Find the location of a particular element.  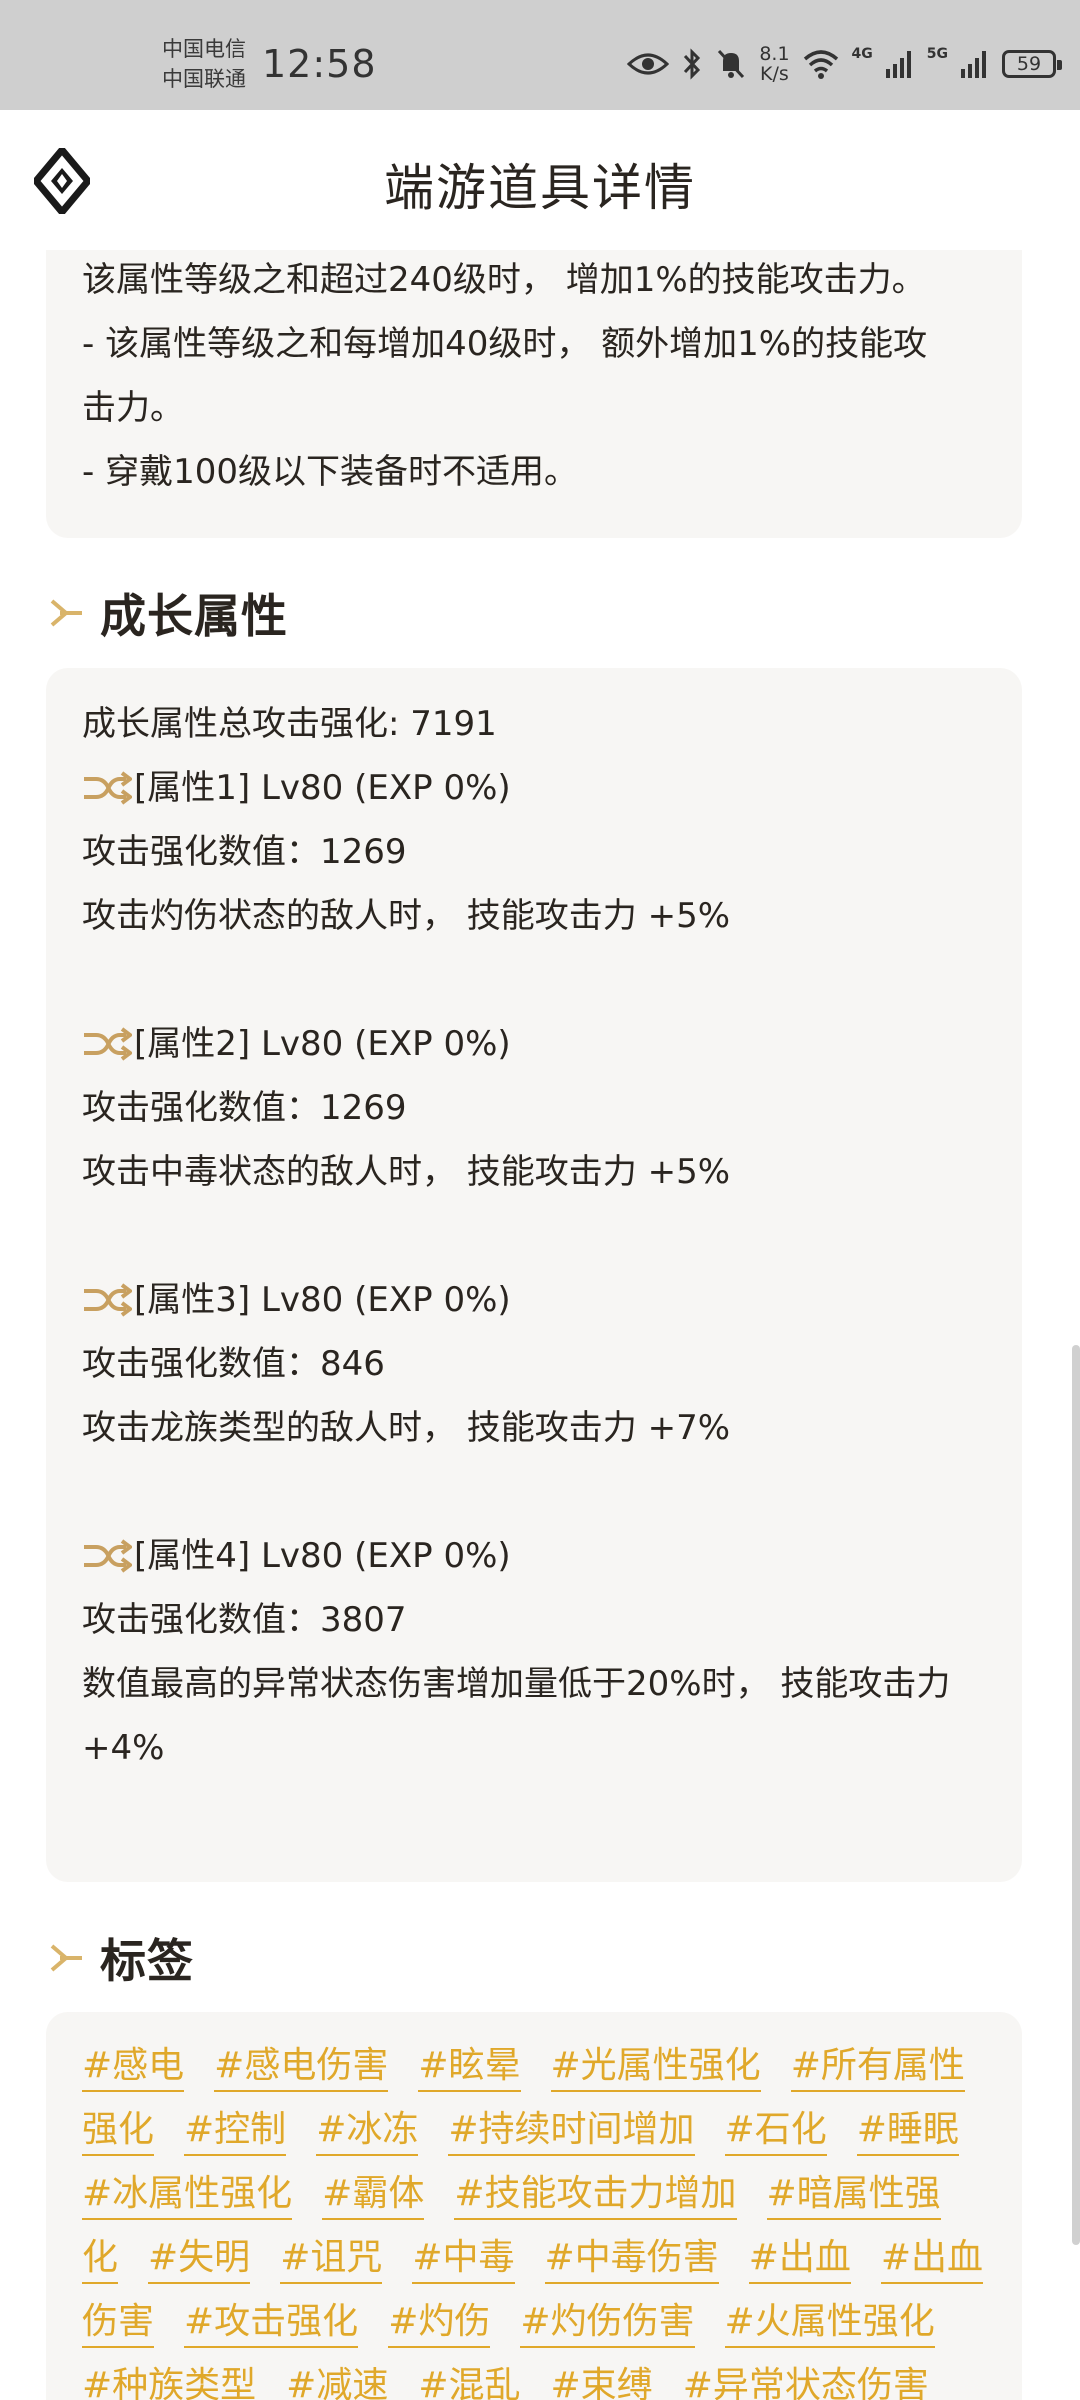

bluetooth-icon is located at coordinates (692, 64).